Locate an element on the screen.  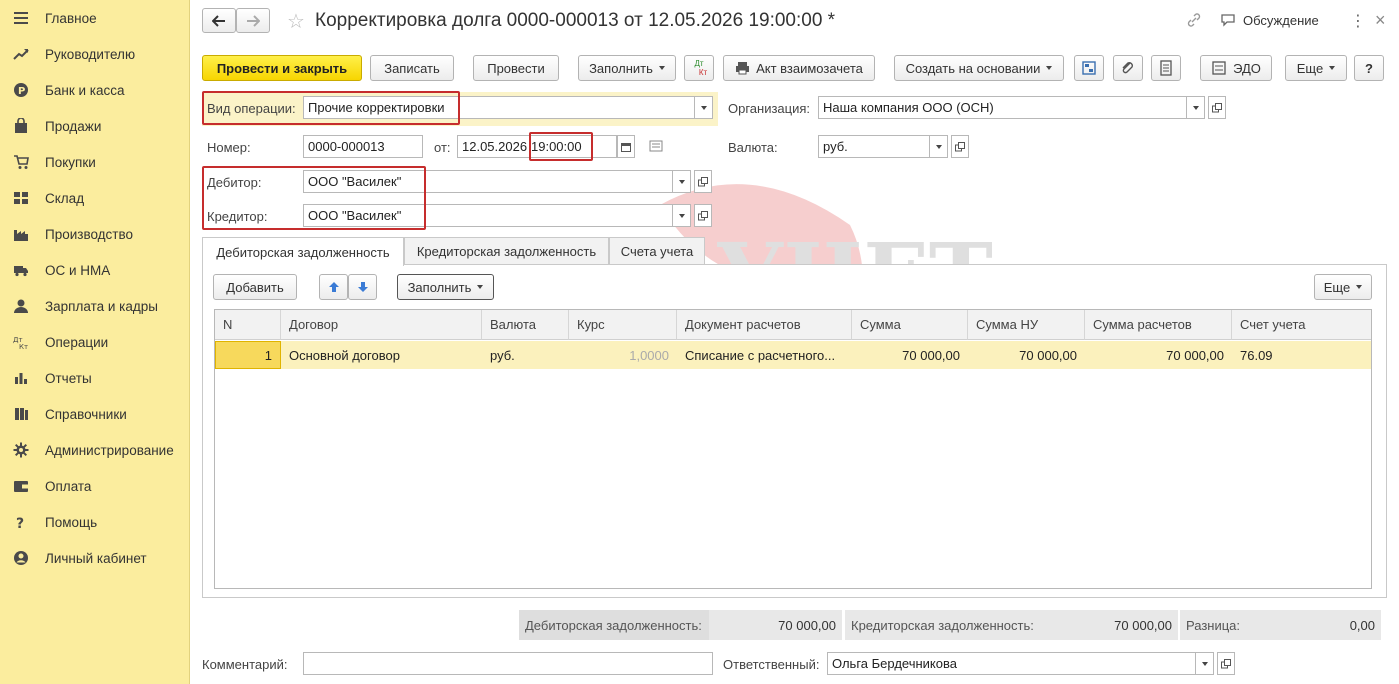
responsible-field: Ольга Бердечникова is located at coordinates (1011, 663).